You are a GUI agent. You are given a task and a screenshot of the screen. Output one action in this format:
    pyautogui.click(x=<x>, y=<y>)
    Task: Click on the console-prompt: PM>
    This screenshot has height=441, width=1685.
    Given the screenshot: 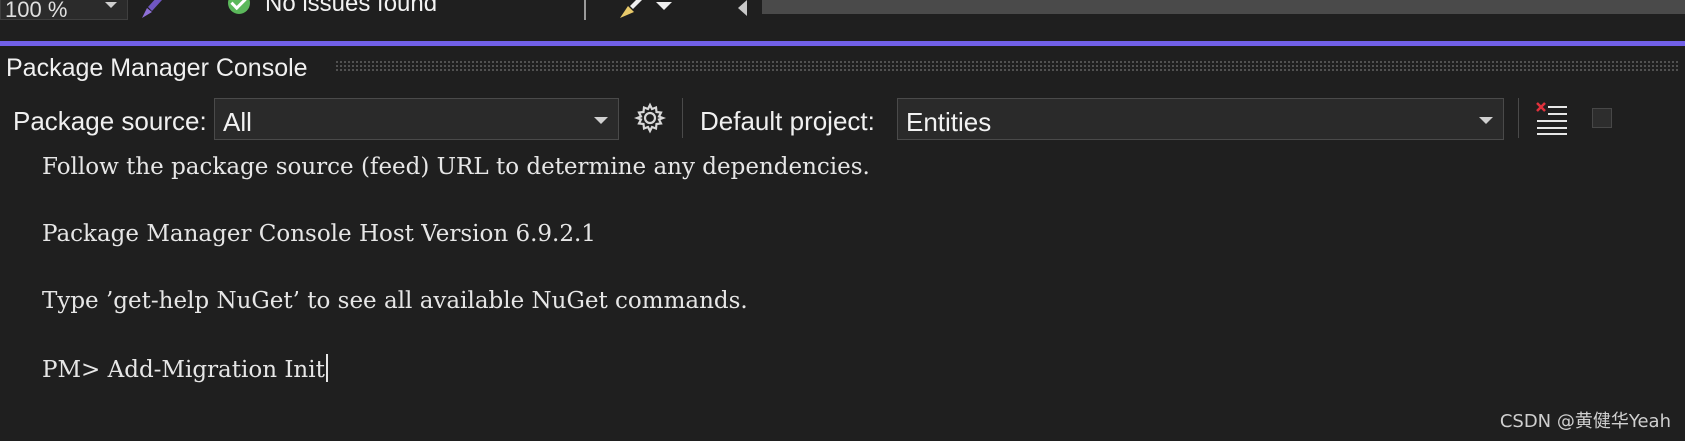 What is the action you would take?
    pyautogui.click(x=75, y=370)
    